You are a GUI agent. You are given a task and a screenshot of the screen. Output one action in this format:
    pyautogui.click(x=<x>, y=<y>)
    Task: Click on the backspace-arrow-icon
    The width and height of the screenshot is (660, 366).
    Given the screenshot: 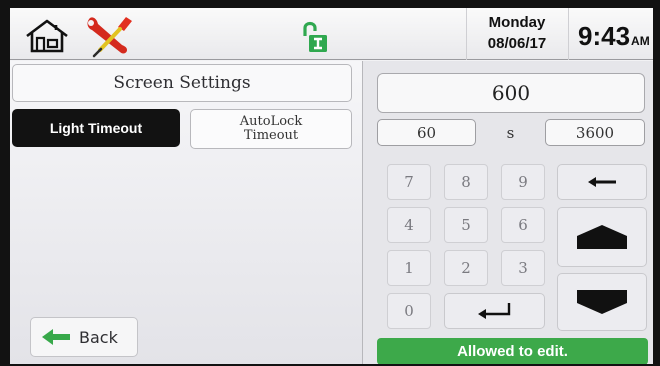 What is the action you would take?
    pyautogui.click(x=602, y=182)
    